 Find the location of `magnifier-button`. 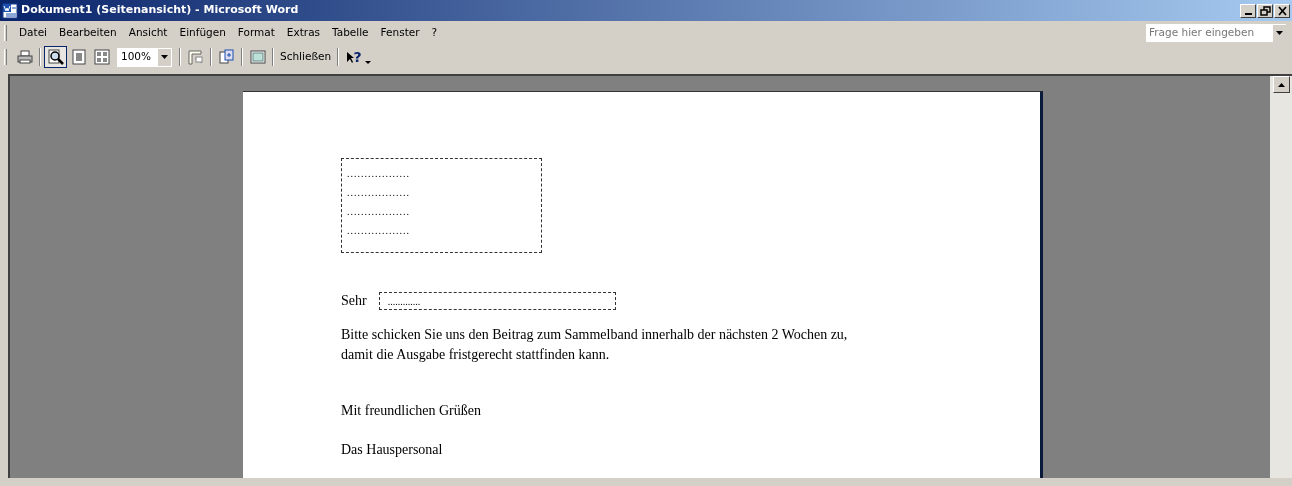

magnifier-button is located at coordinates (55, 57).